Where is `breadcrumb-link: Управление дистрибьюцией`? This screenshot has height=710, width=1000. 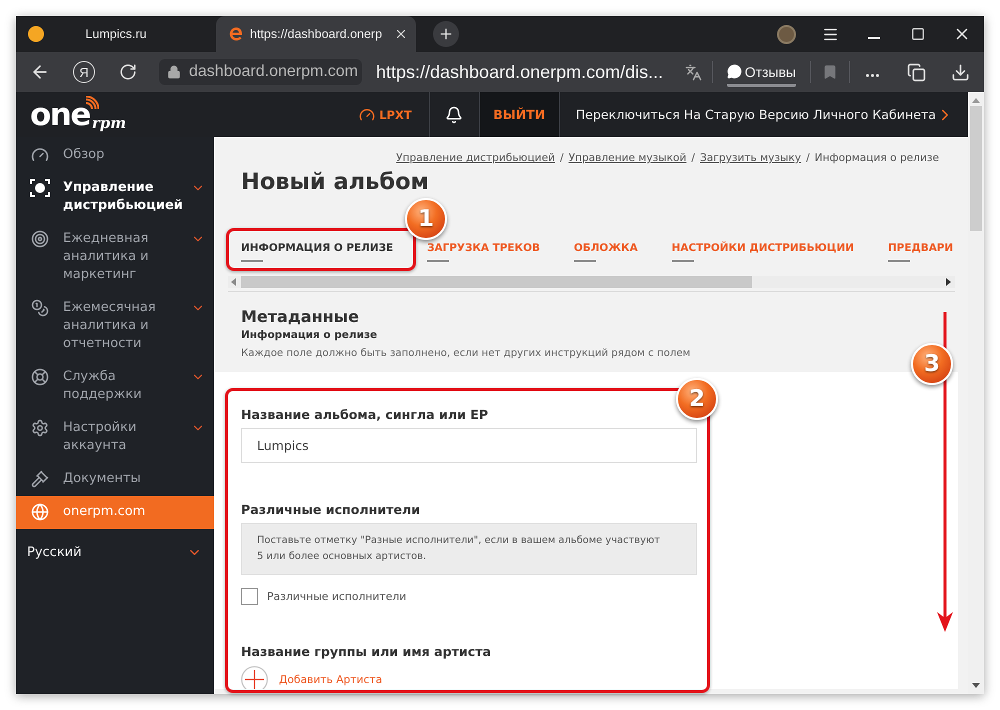 breadcrumb-link: Управление дистрибьюцией is located at coordinates (475, 158).